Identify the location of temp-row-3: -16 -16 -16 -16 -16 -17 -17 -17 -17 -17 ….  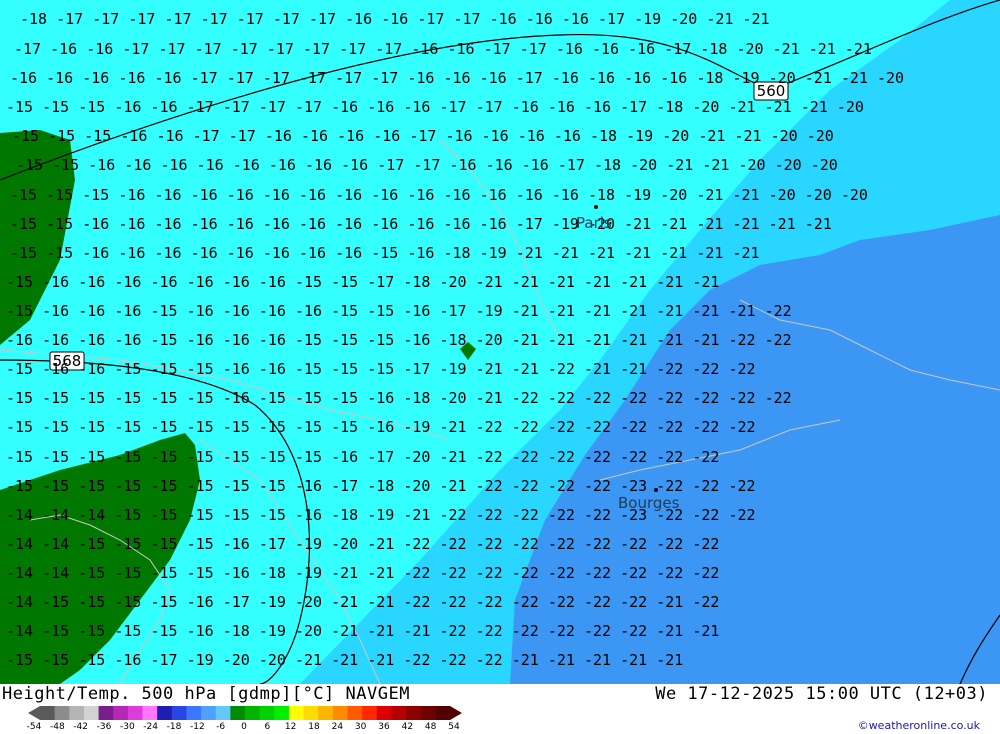
(457, 78).